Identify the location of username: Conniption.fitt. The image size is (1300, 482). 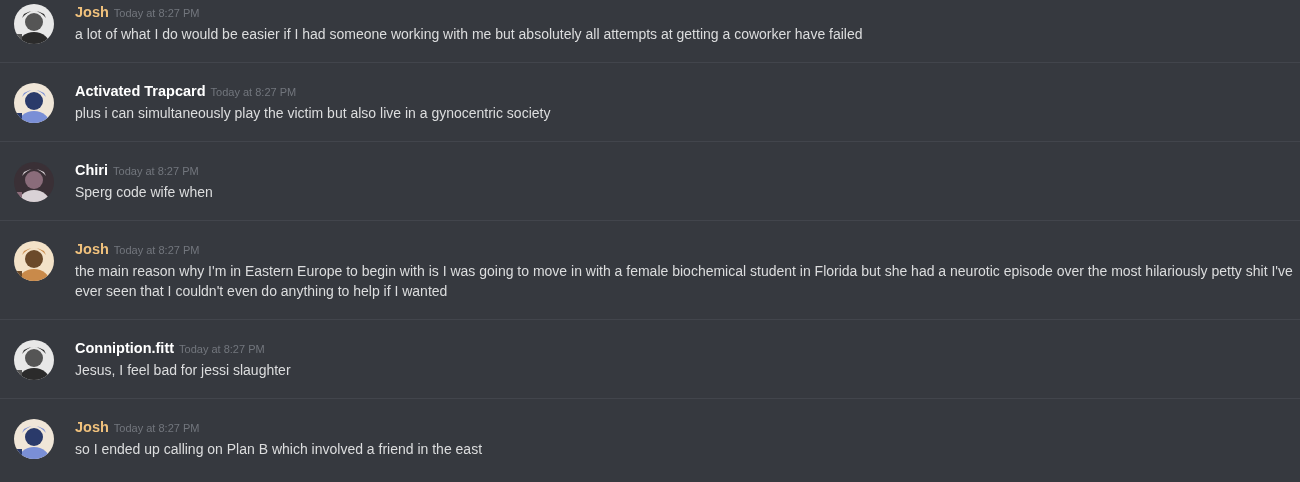
(125, 348).